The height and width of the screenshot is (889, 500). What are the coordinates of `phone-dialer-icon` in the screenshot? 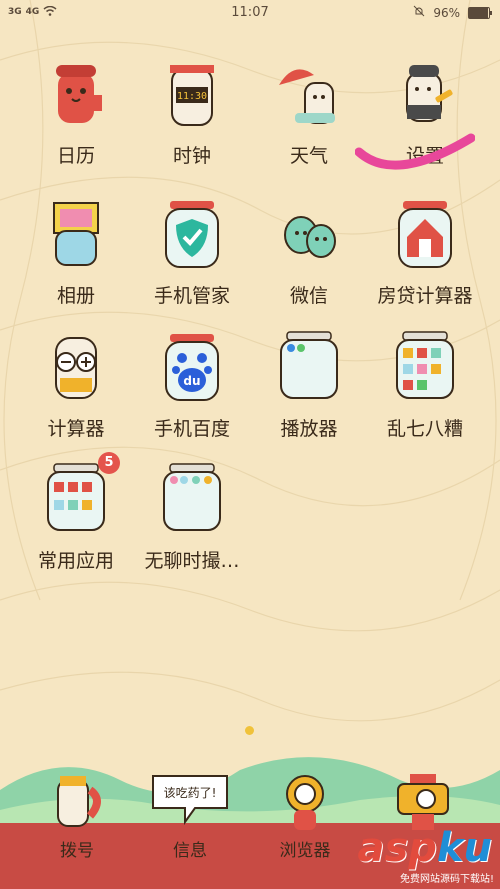 It's located at (77, 801).